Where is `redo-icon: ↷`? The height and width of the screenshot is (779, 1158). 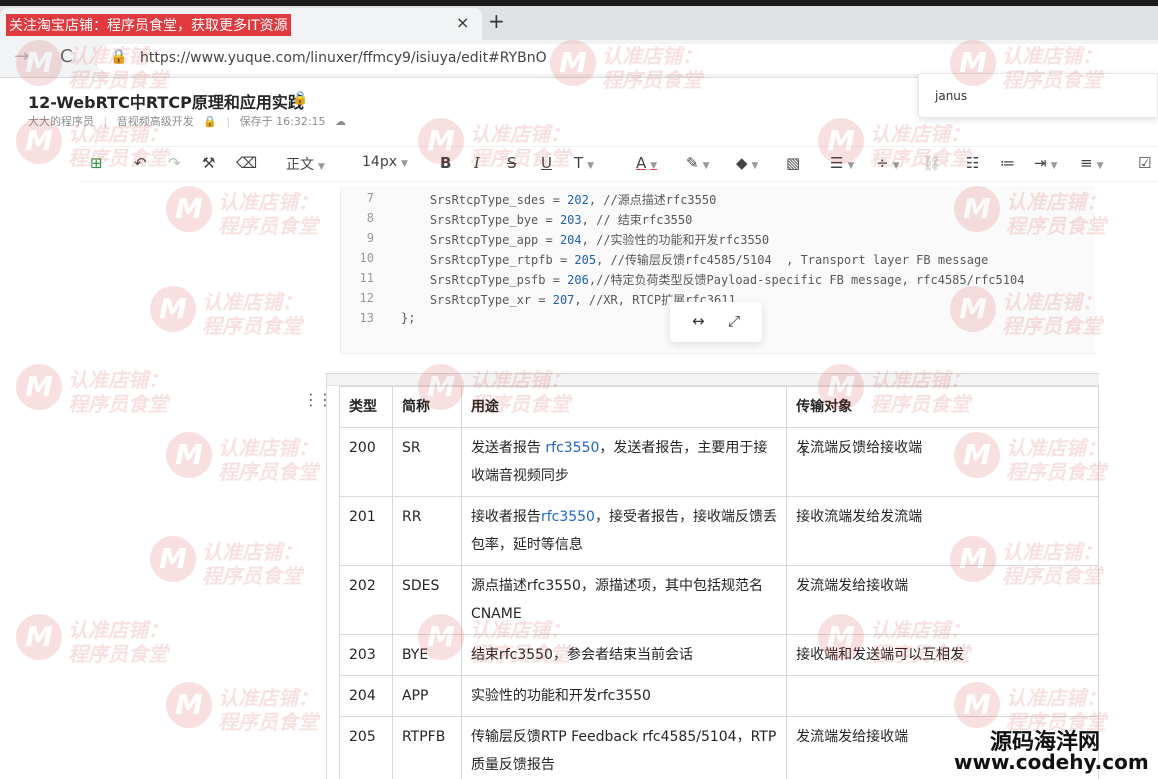 redo-icon: ↷ is located at coordinates (174, 163).